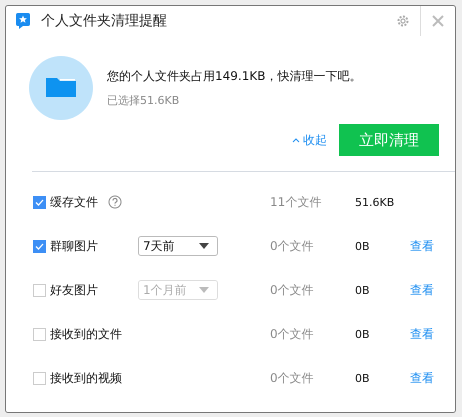 The height and width of the screenshot is (417, 462). I want to click on item-label: 缓存文件, so click(74, 202).